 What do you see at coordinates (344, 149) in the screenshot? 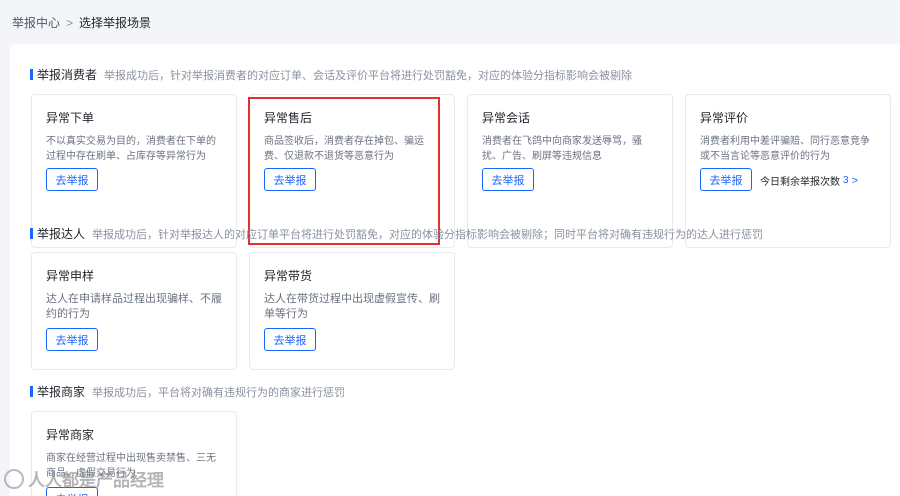
I see `card-description: 商品签收后，消费者存在掉包、骗运费、仅退款不退货等恶意行为` at bounding box center [344, 149].